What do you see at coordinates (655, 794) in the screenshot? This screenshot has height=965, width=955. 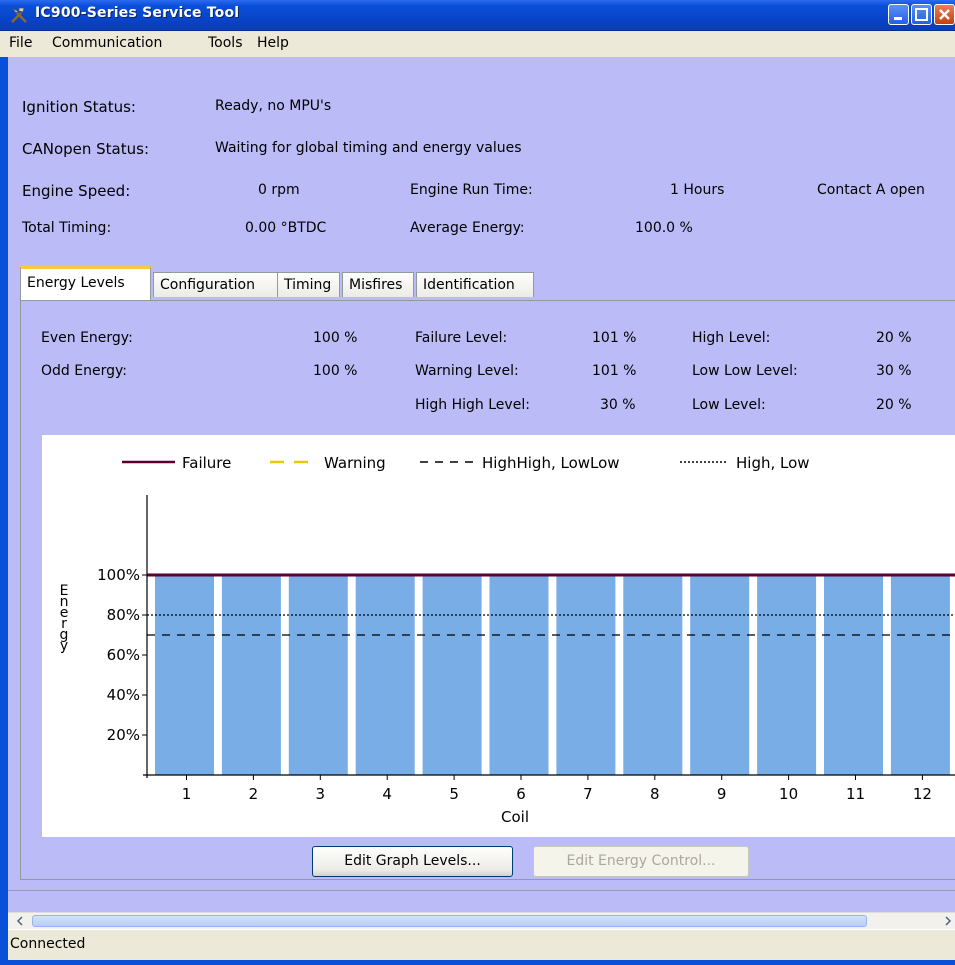 I see `x-tick-label: 8` at bounding box center [655, 794].